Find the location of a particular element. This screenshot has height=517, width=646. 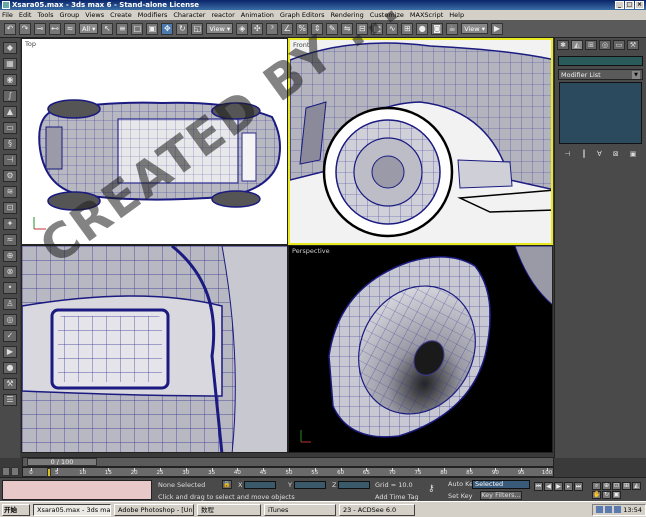

object-name-field is located at coordinates (600, 61).